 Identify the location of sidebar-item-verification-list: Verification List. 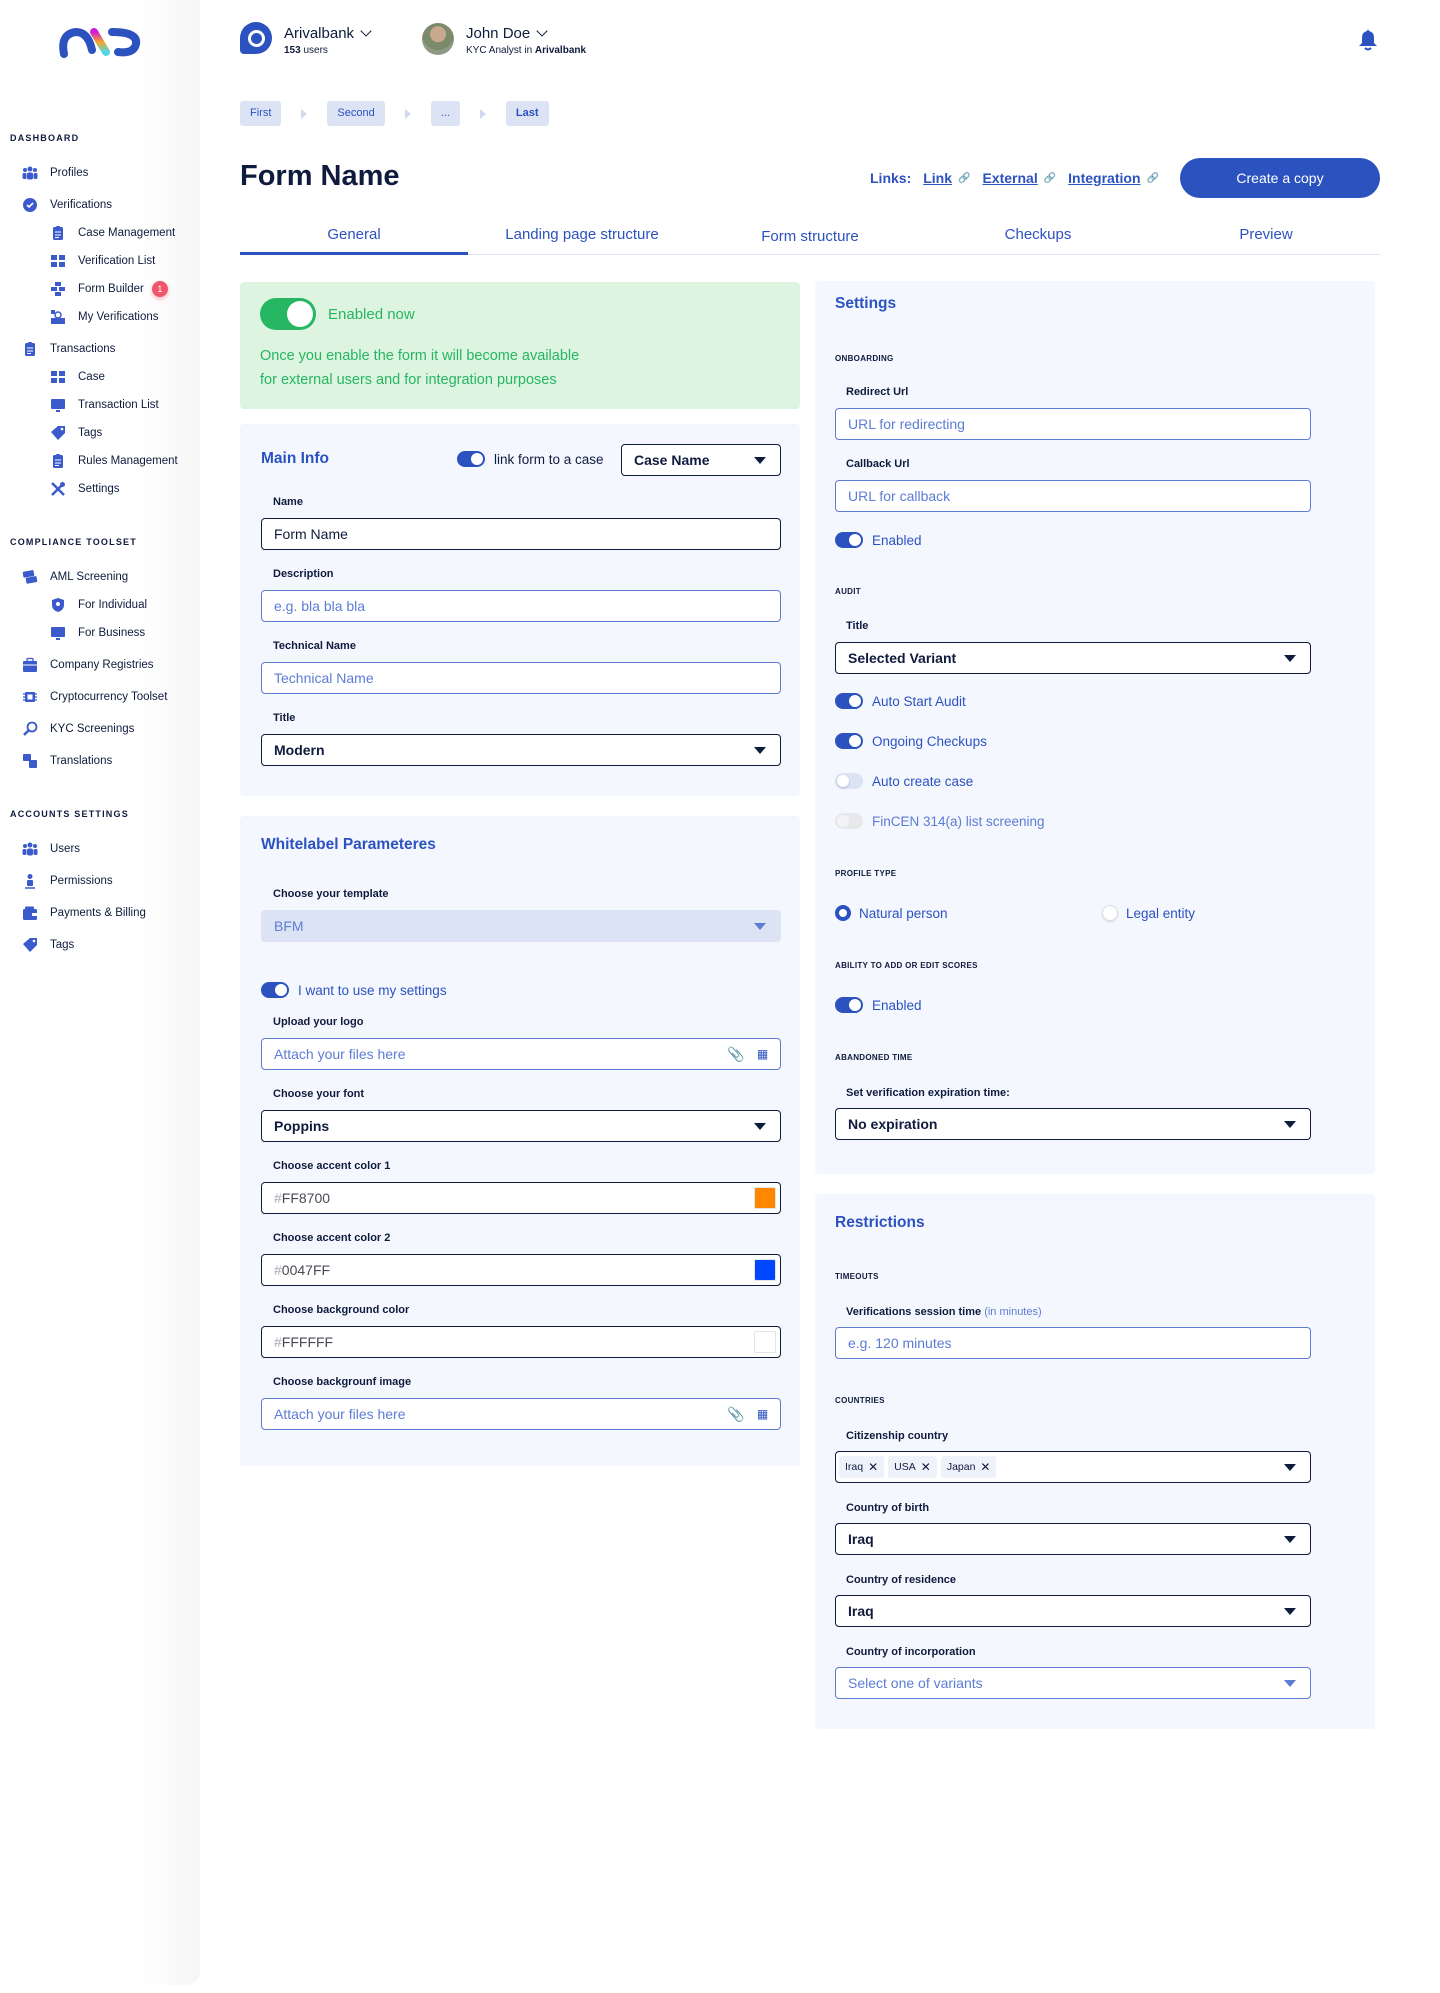
(102, 261).